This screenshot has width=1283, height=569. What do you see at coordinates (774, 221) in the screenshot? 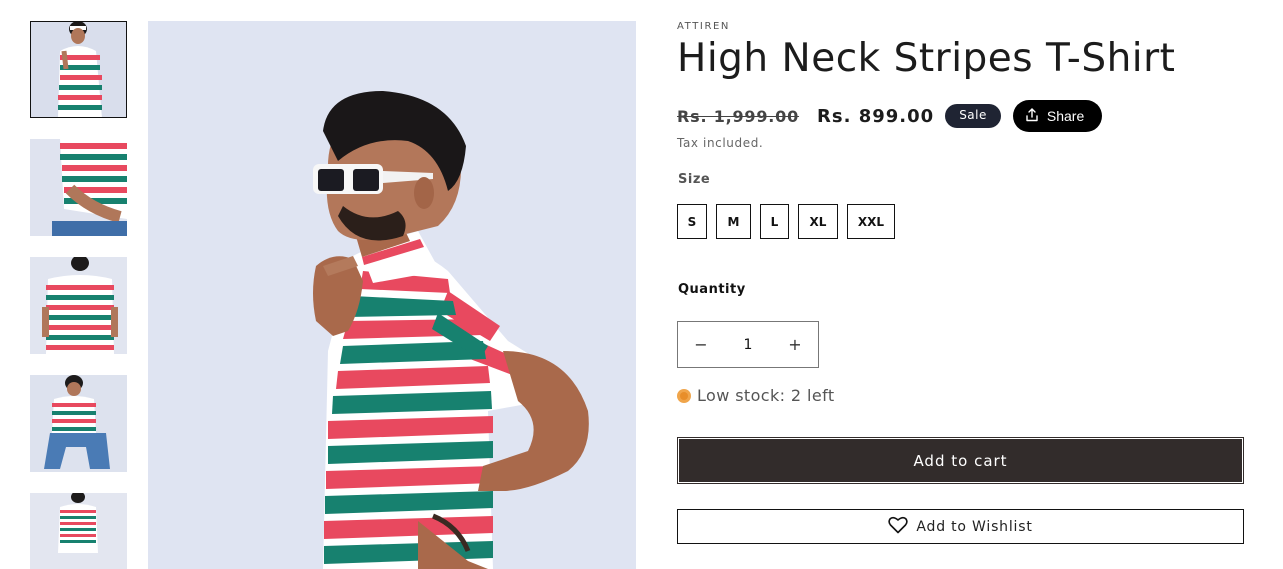
I see `size-option-l: L` at bounding box center [774, 221].